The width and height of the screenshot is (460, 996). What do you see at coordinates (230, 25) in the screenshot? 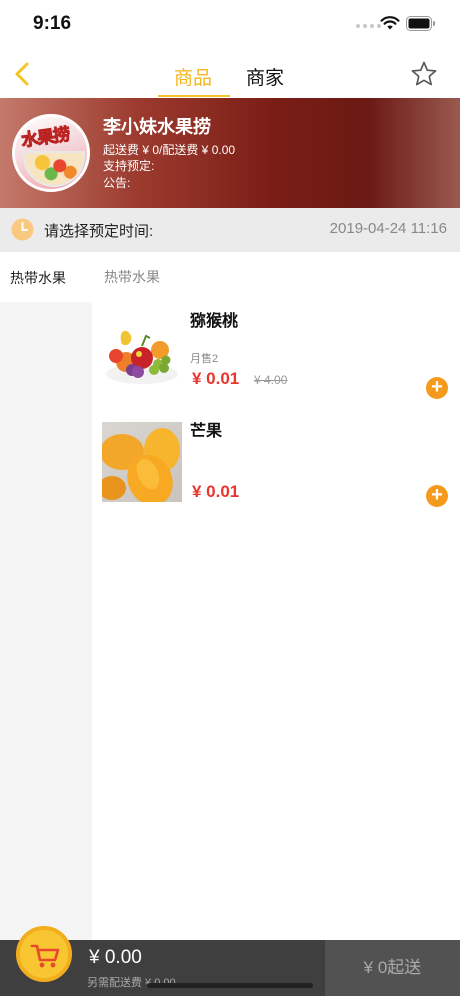
I see `status-bar: 9:16` at bounding box center [230, 25].